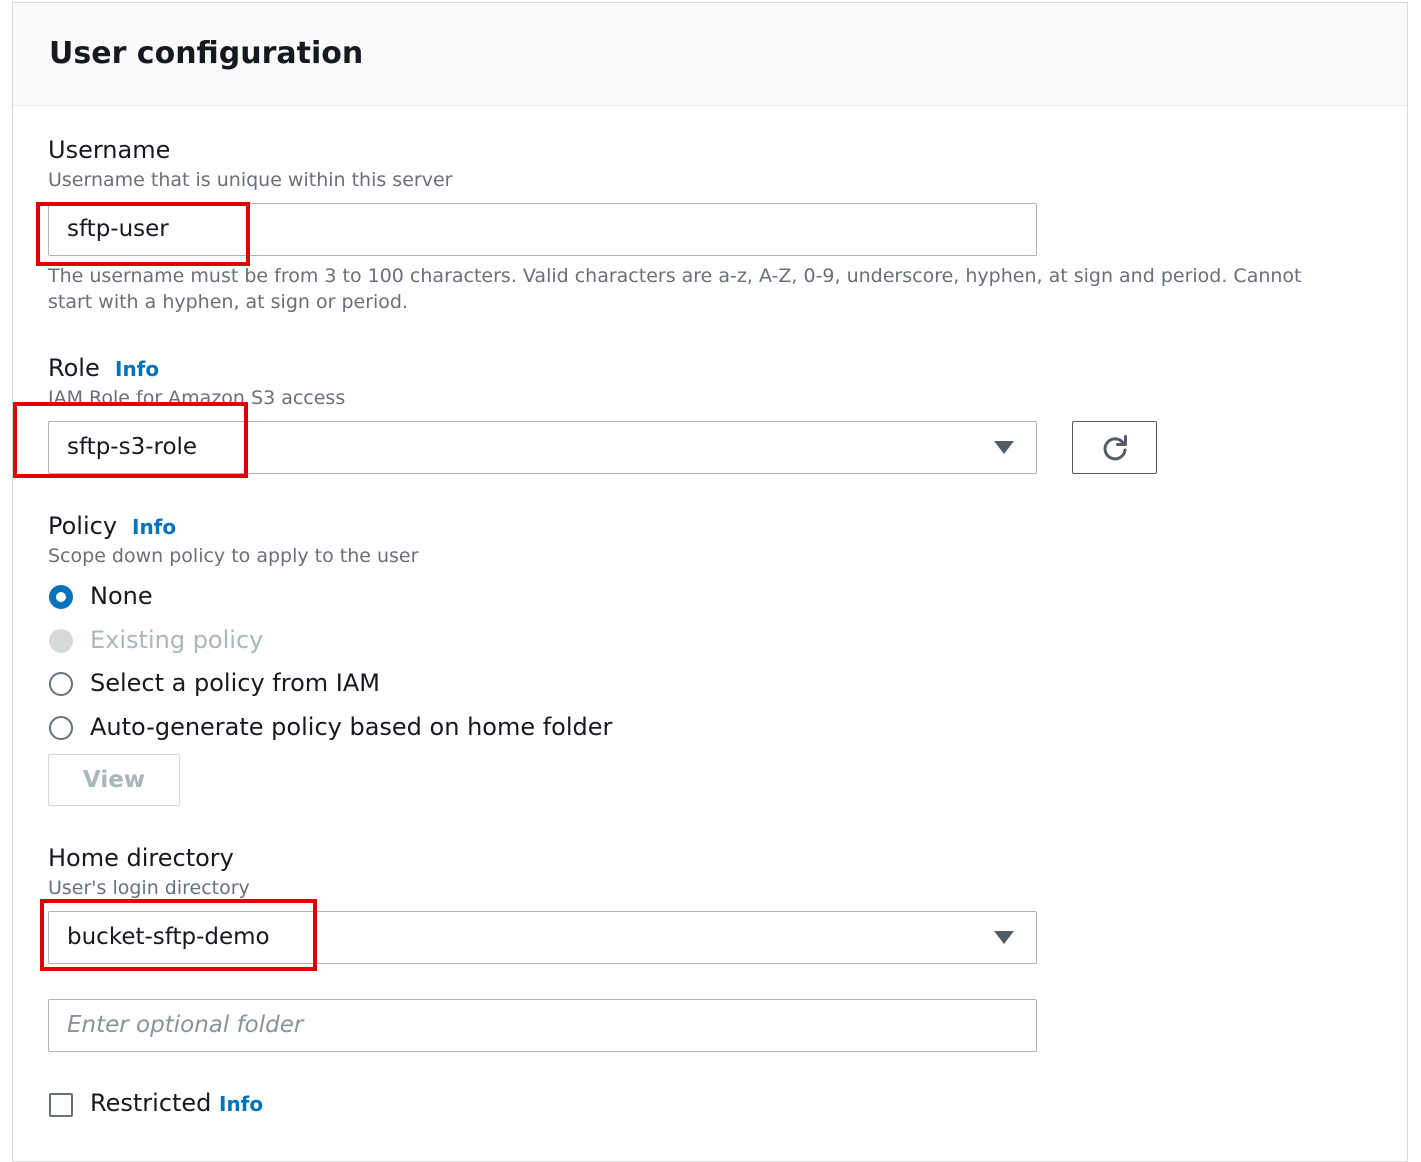  I want to click on policy-option-none-label: None, so click(121, 596).